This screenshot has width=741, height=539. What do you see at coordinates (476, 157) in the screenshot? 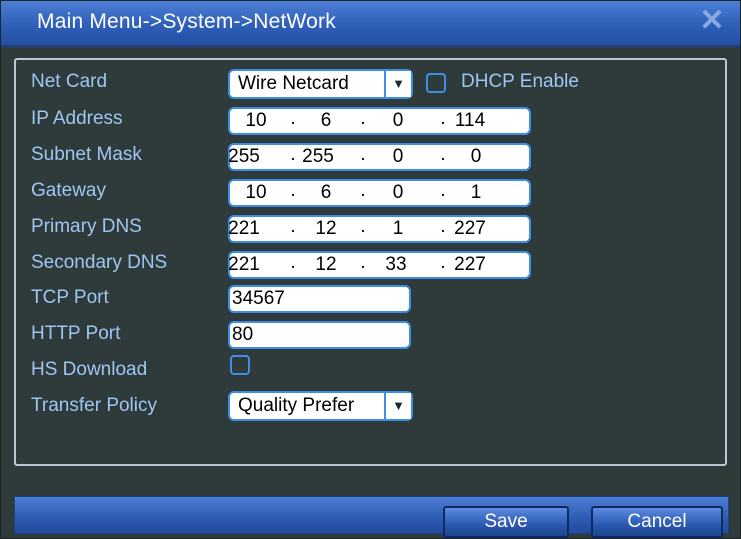
I see `subnet-octet-4: 0` at bounding box center [476, 157].